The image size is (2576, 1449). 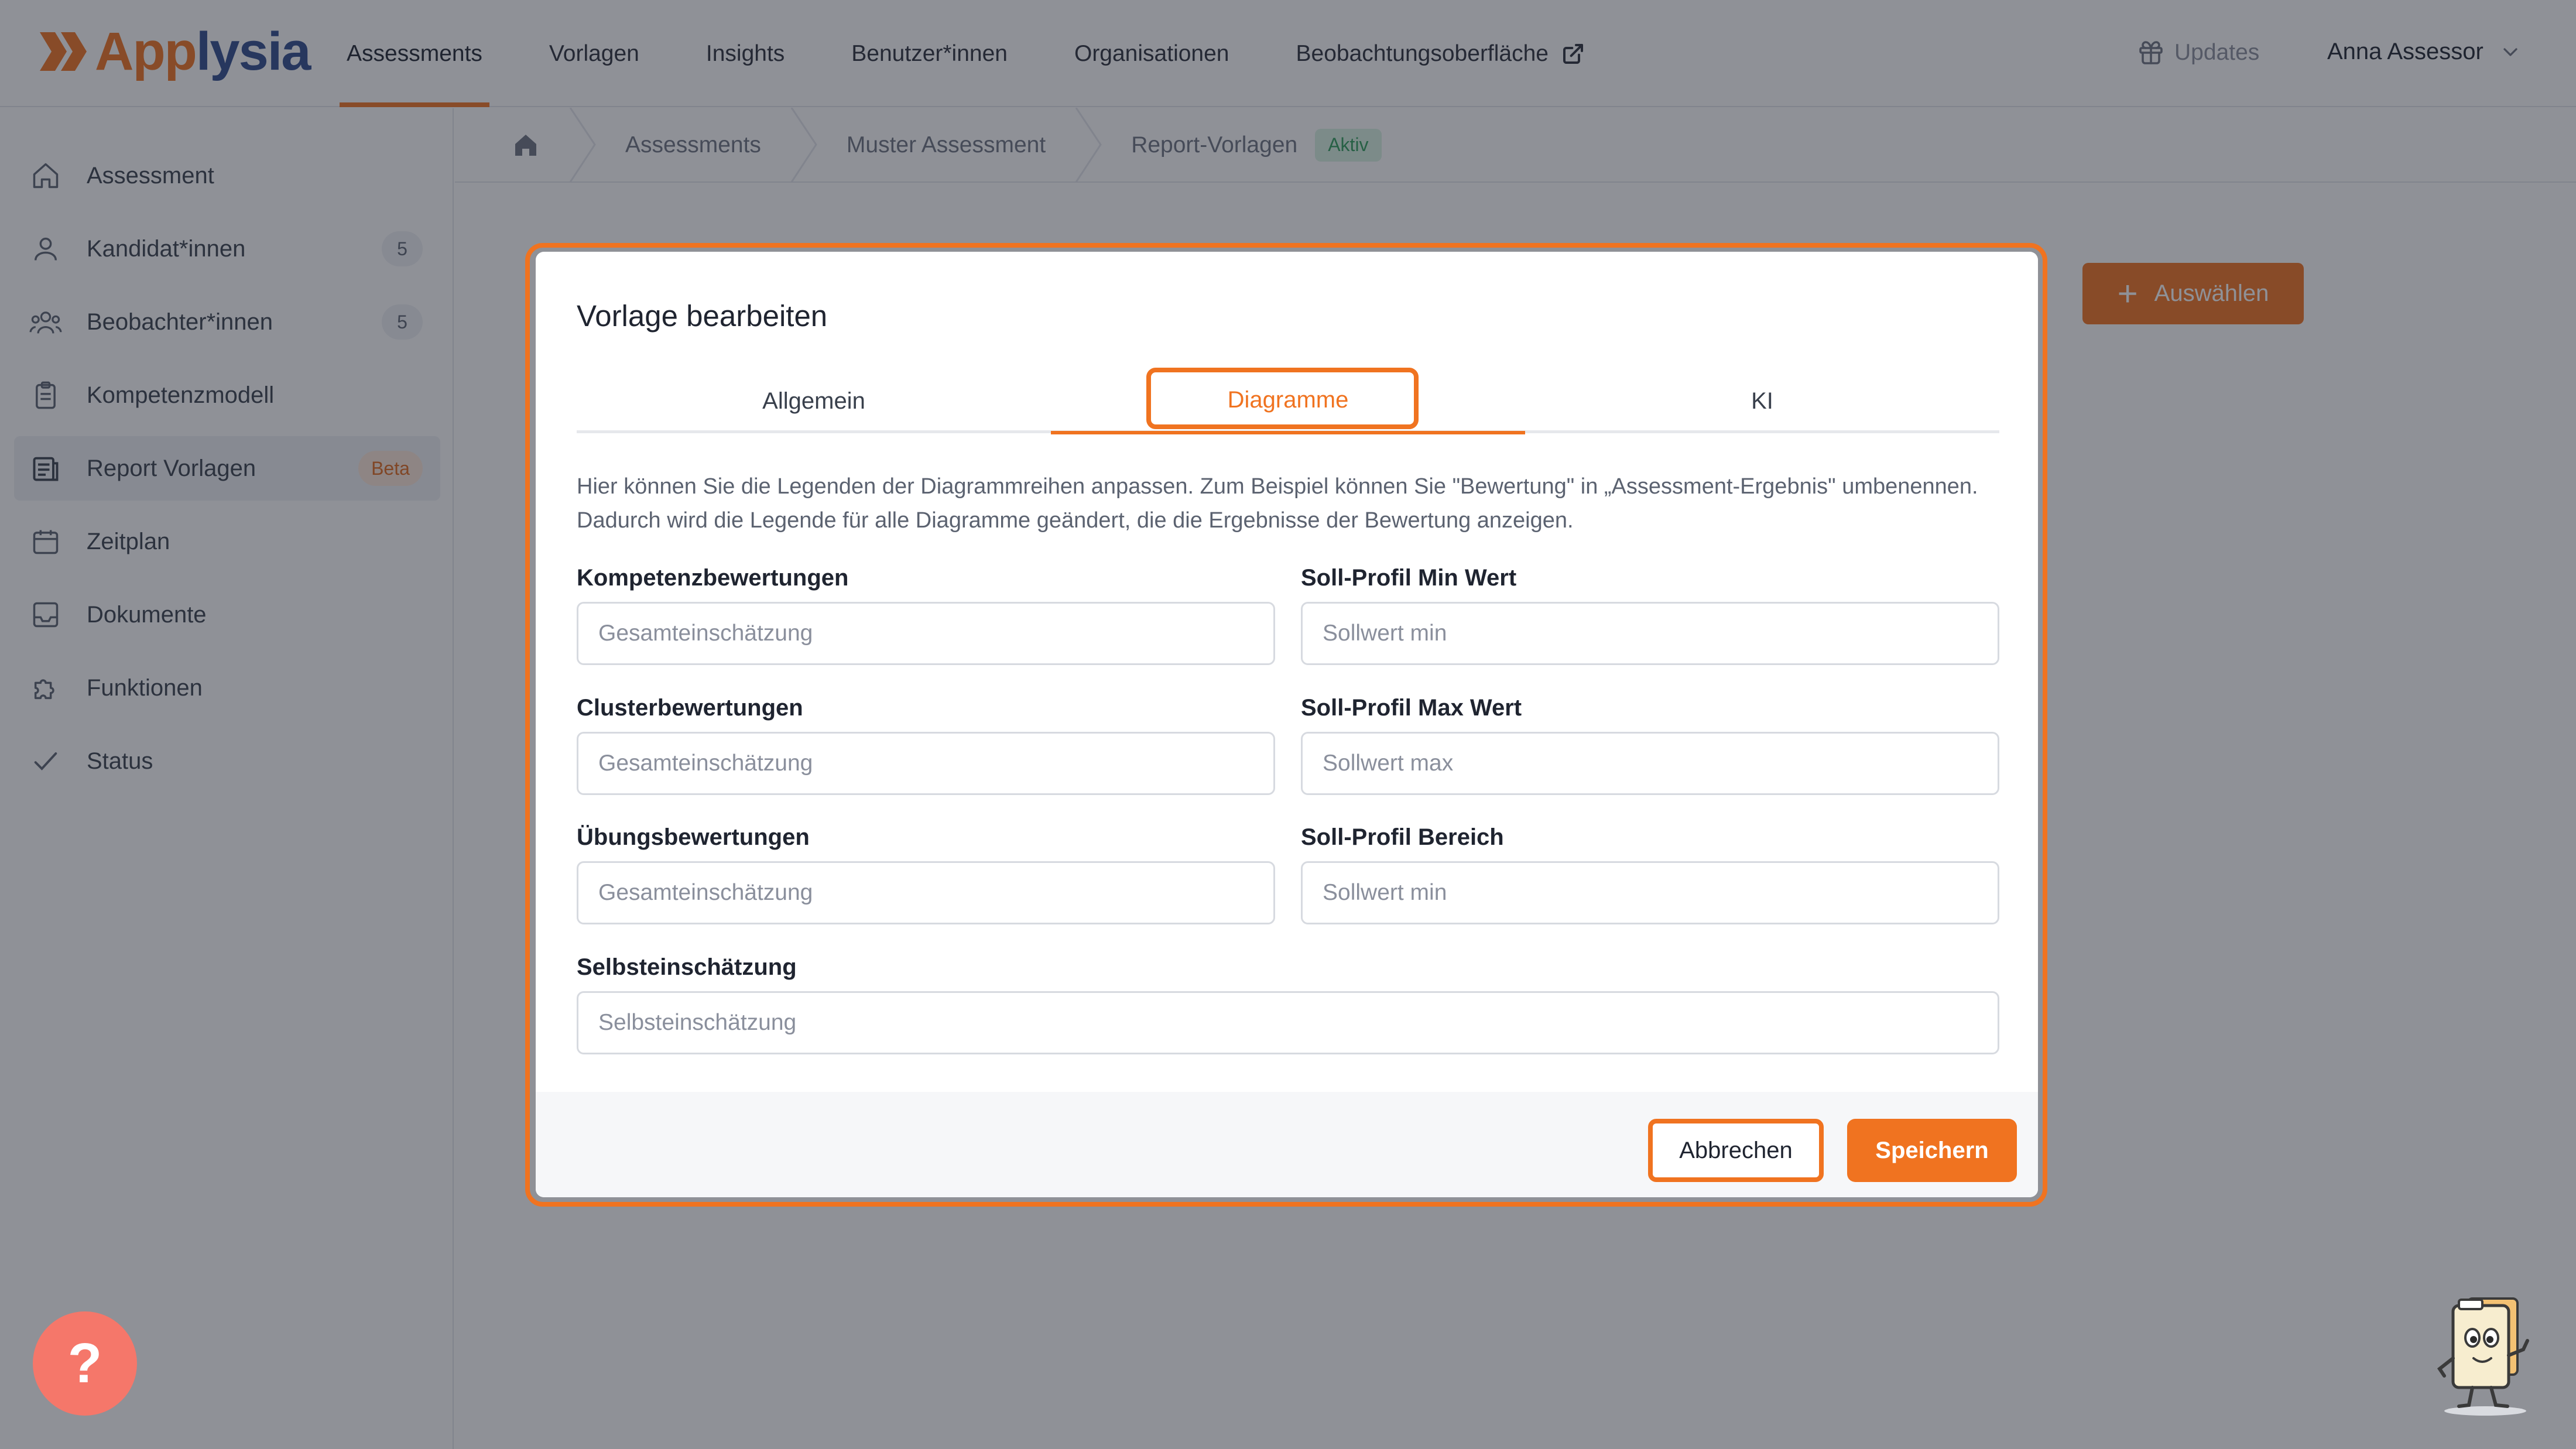 I want to click on soll-max-input, so click(x=1650, y=763).